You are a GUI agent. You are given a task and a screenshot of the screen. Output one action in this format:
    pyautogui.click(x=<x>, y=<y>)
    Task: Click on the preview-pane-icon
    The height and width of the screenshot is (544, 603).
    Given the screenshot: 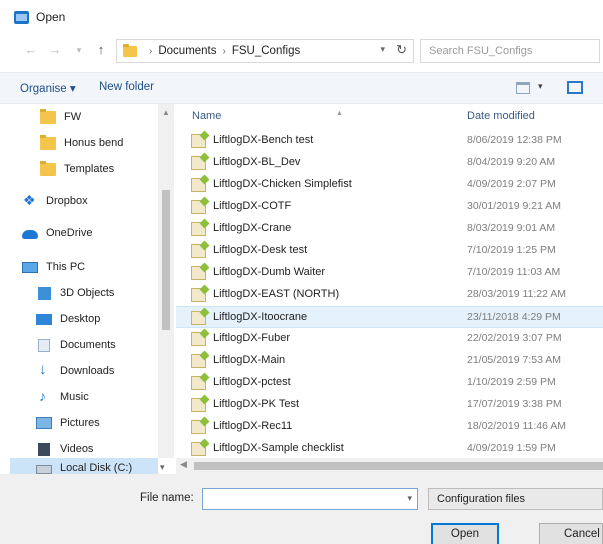 What is the action you would take?
    pyautogui.click(x=575, y=87)
    